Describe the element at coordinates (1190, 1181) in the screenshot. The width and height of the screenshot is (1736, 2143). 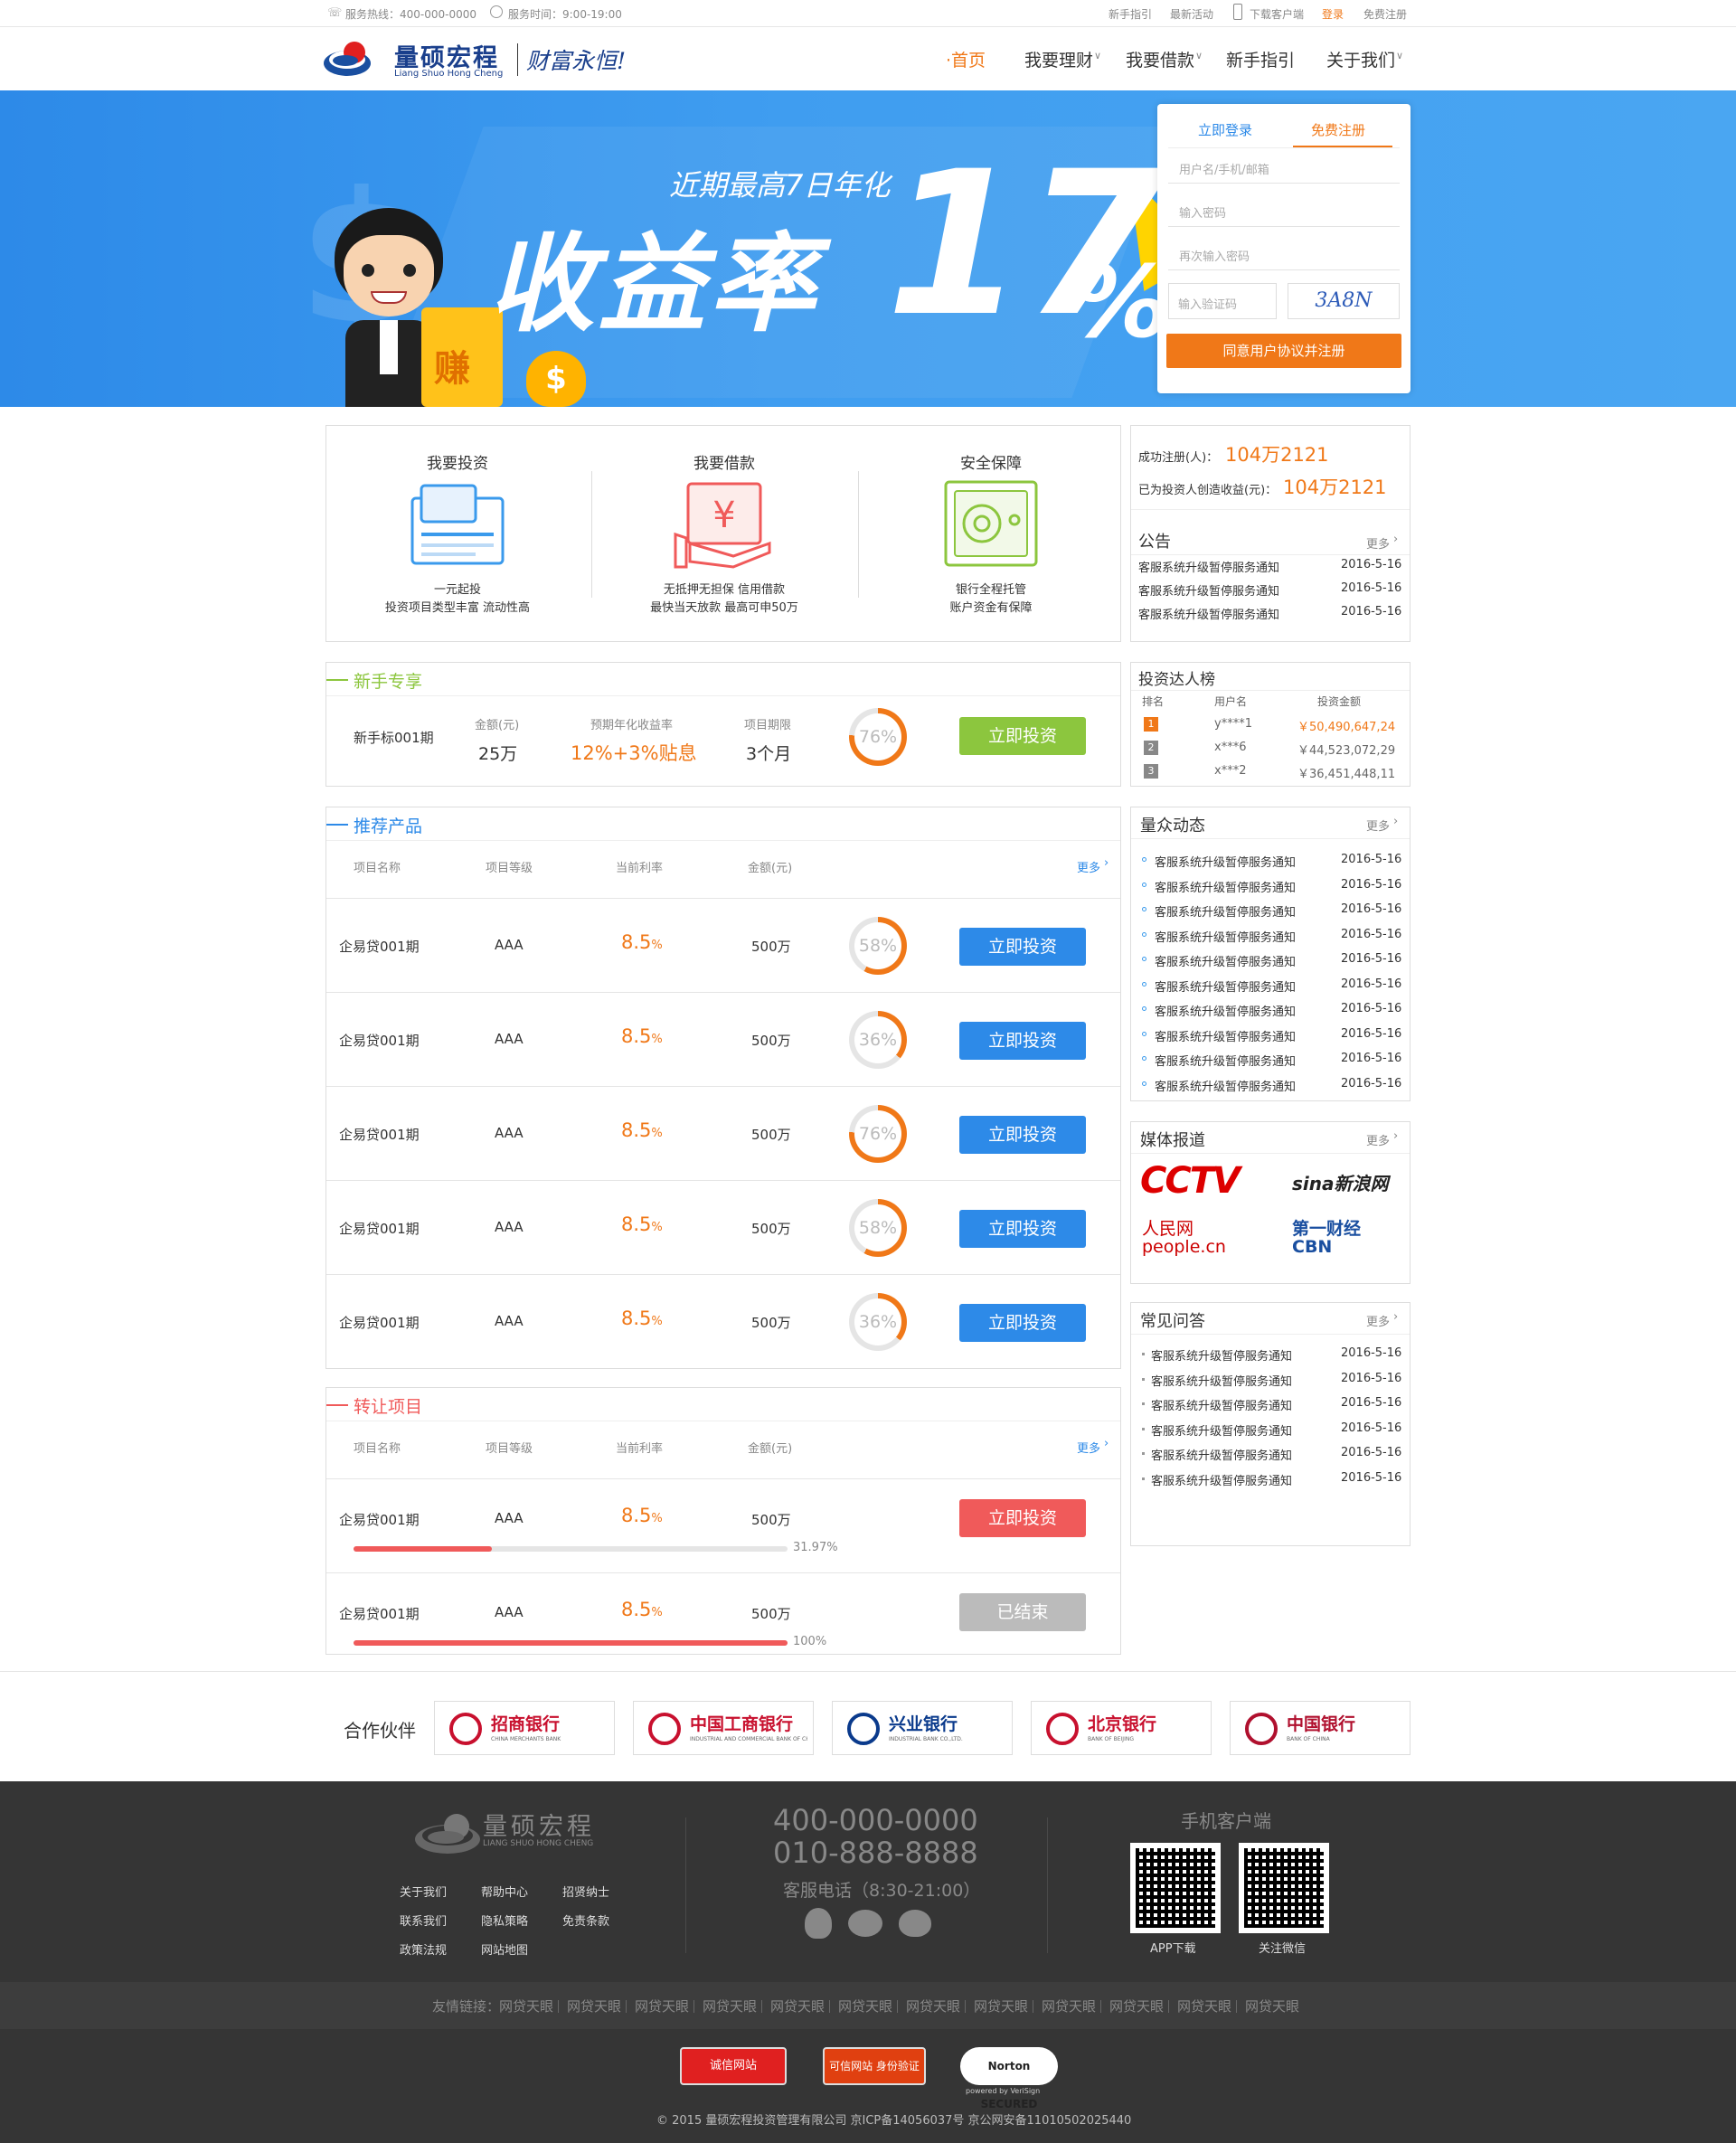
I see `cctv-logo: CCTV` at that location.